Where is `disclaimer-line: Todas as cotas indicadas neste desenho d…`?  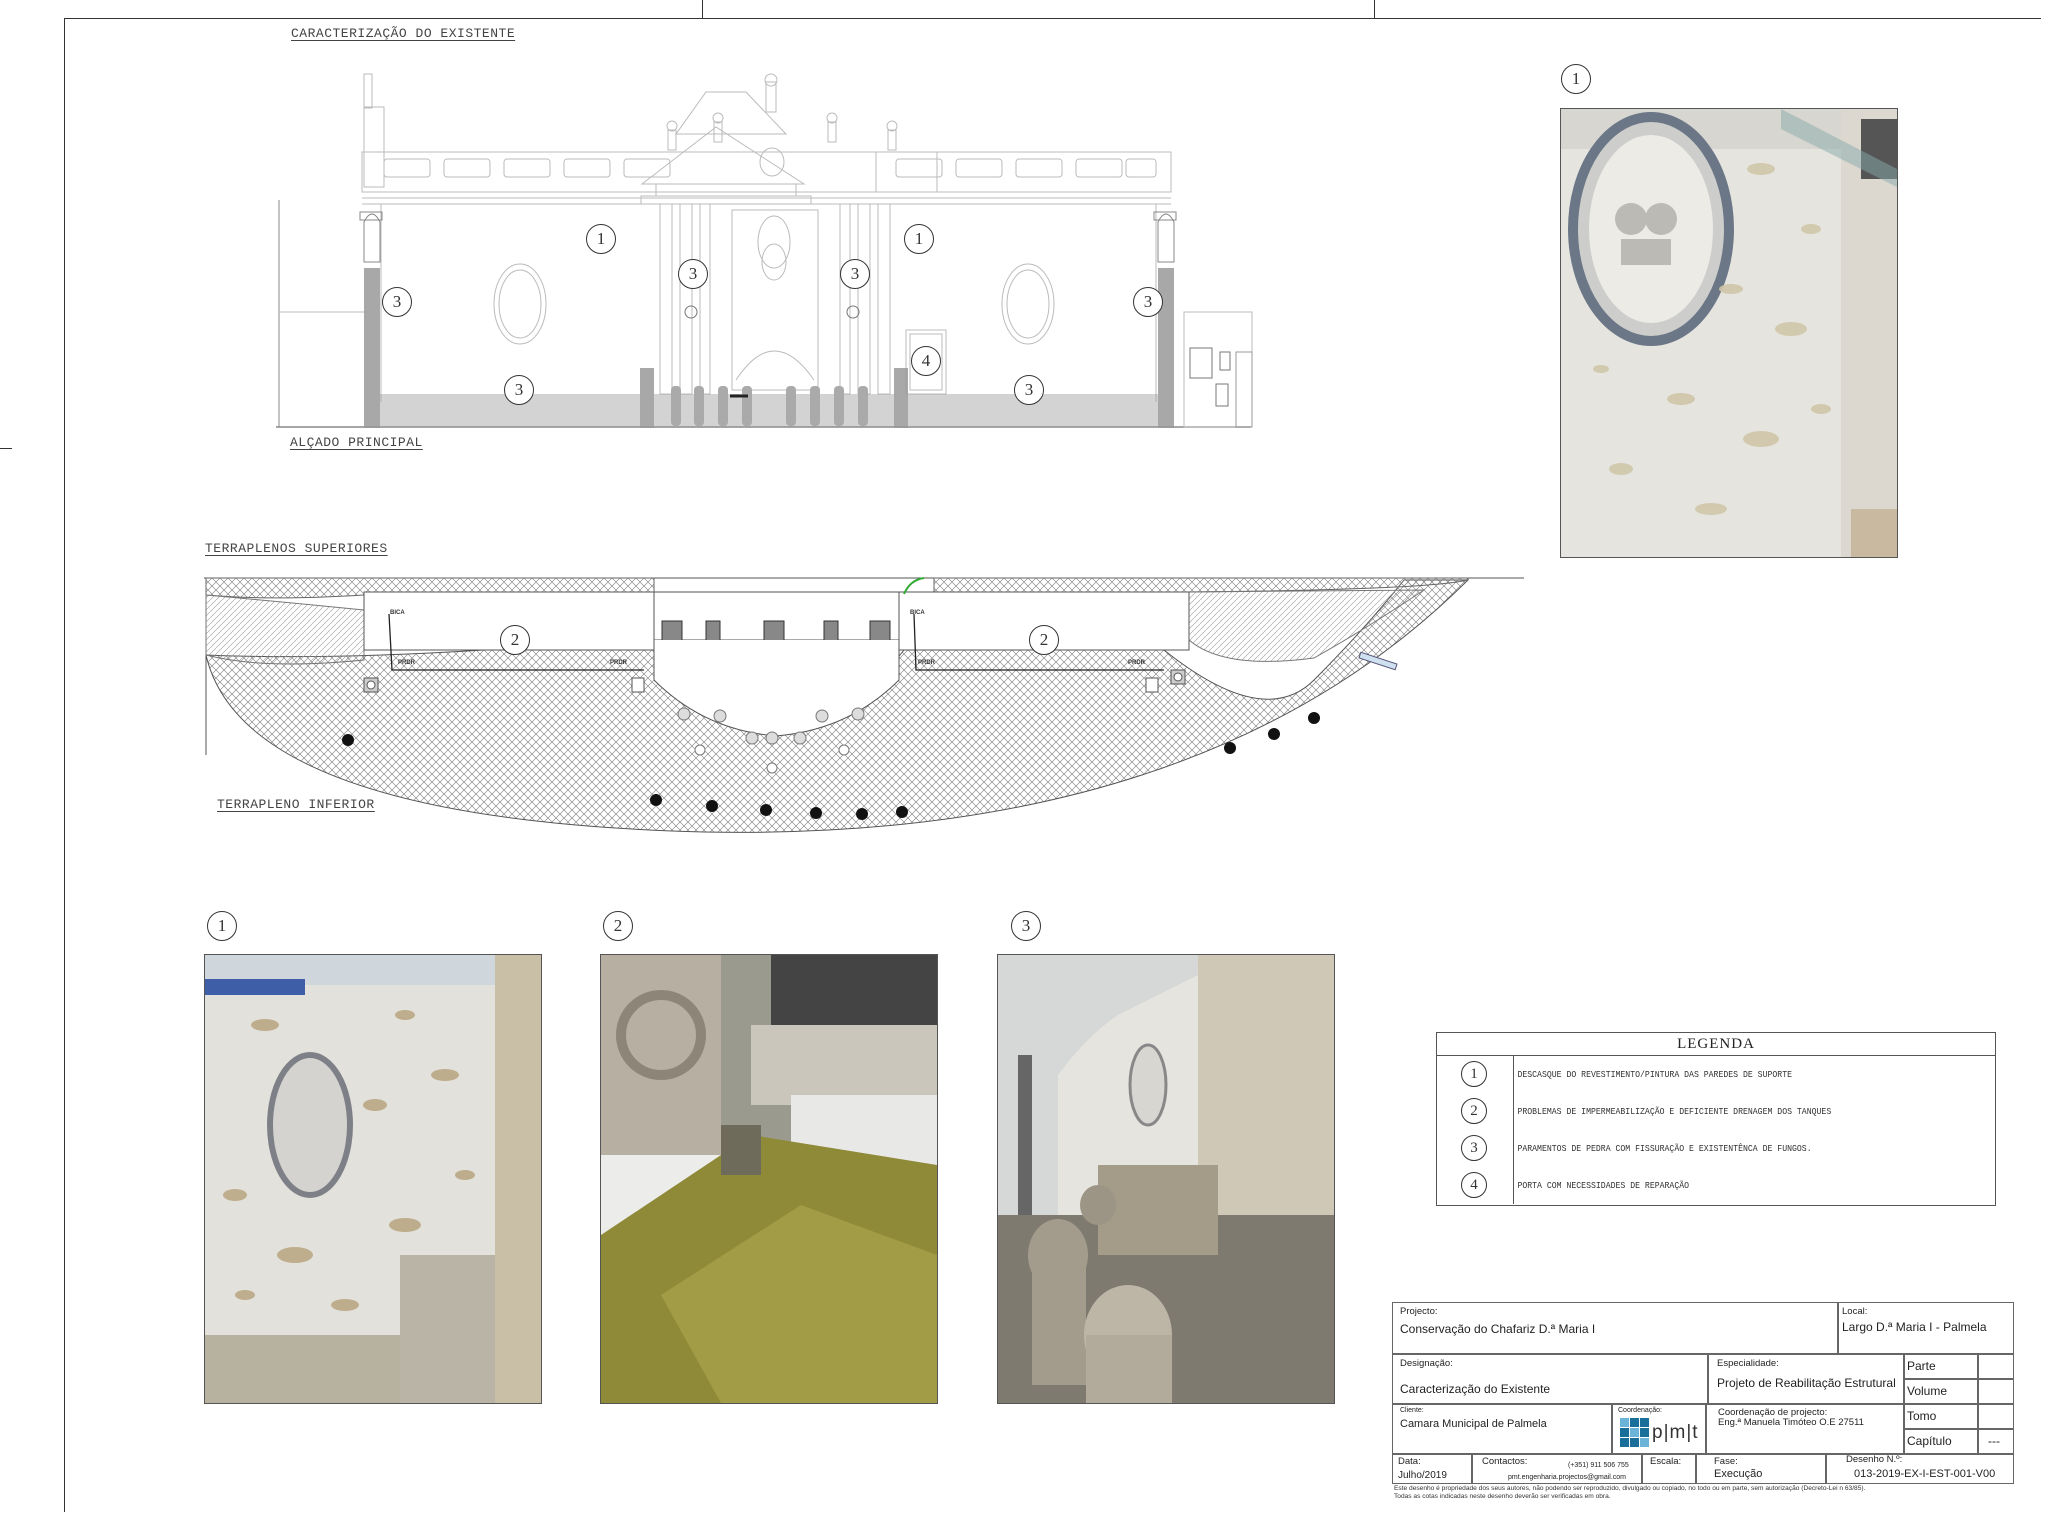 disclaimer-line: Todas as cotas indicadas neste desenho d… is located at coordinates (1502, 1496).